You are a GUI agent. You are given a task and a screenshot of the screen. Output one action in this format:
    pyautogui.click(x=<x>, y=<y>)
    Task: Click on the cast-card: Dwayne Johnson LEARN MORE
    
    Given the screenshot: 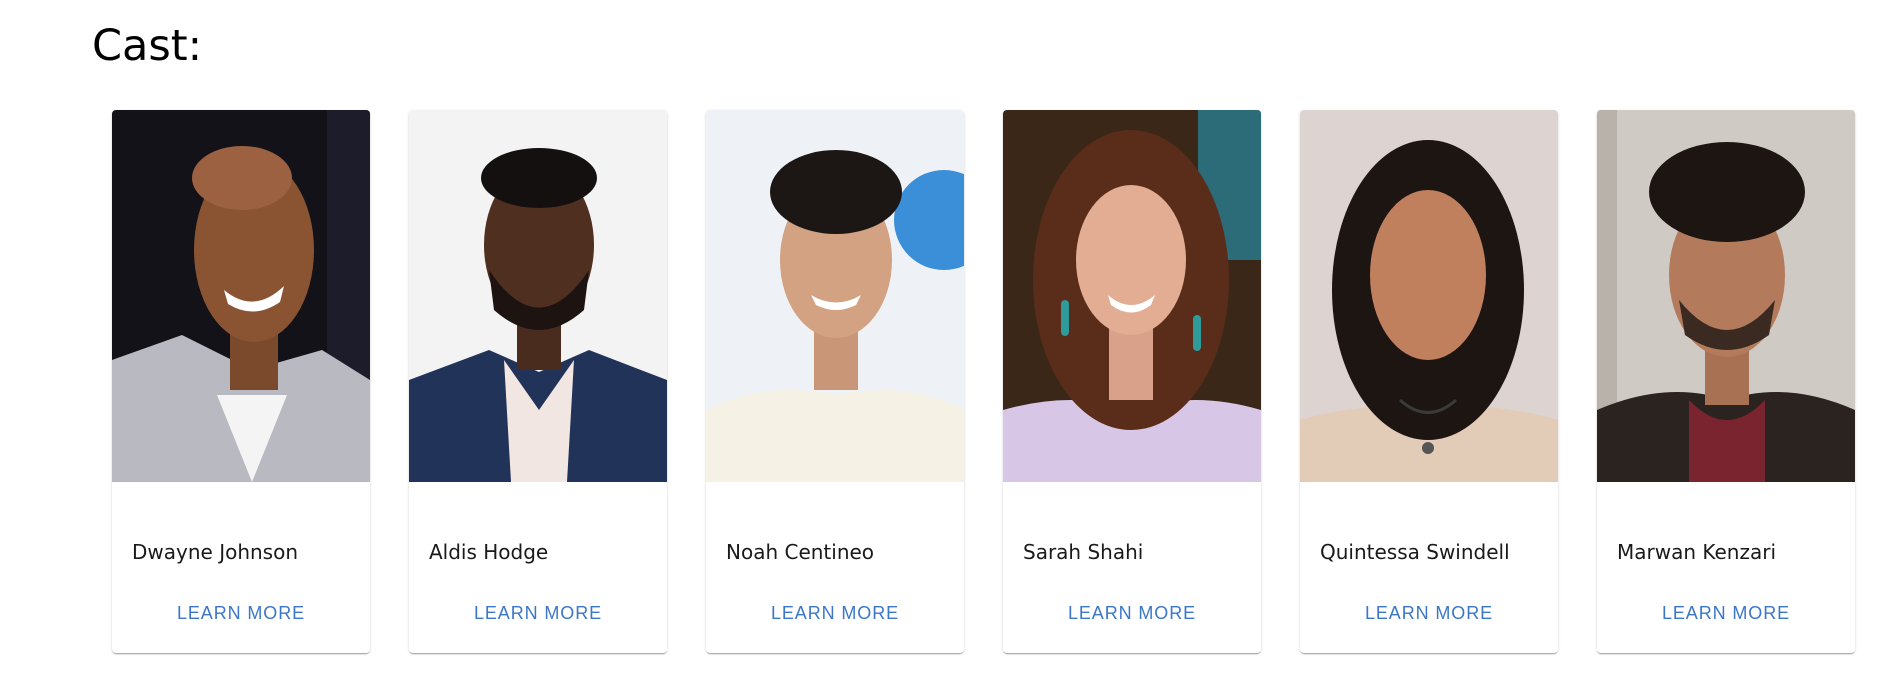 What is the action you would take?
    pyautogui.click(x=241, y=381)
    